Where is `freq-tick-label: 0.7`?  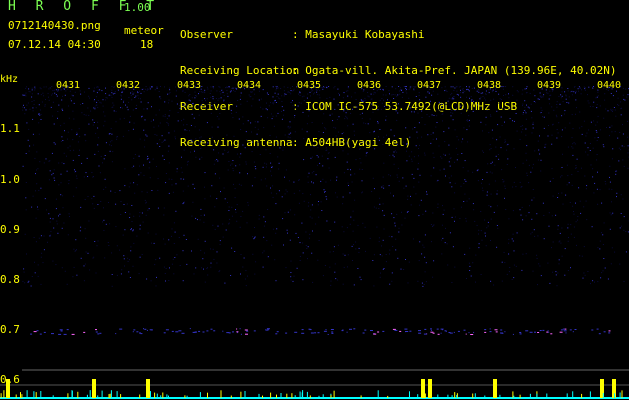 freq-tick-label: 0.7 is located at coordinates (10, 329).